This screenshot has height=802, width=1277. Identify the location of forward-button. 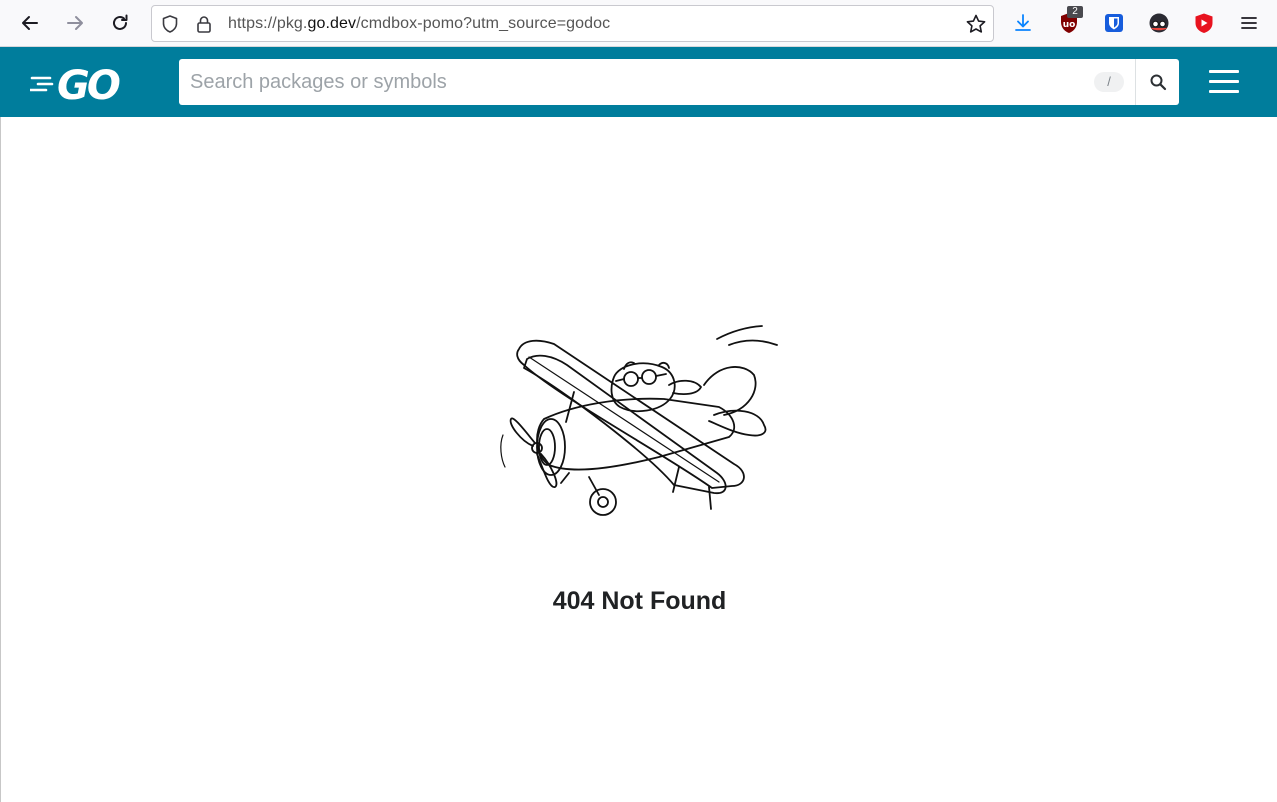
(75, 23).